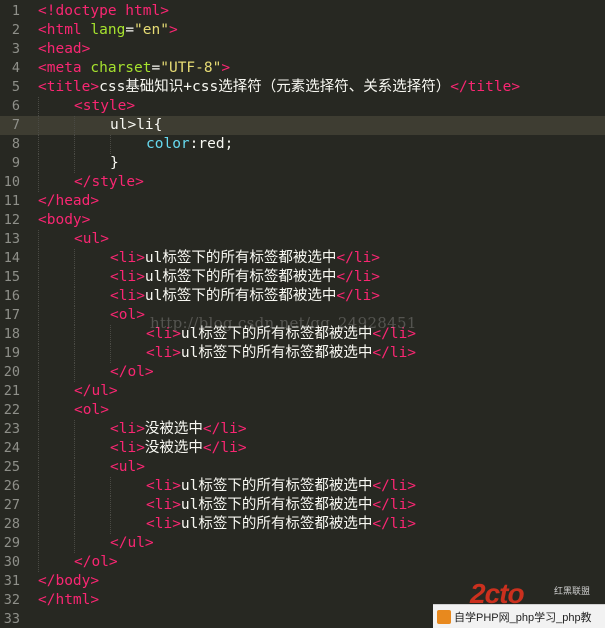 Image resolution: width=605 pixels, height=628 pixels. I want to click on code-token: <ol>, so click(91, 410).